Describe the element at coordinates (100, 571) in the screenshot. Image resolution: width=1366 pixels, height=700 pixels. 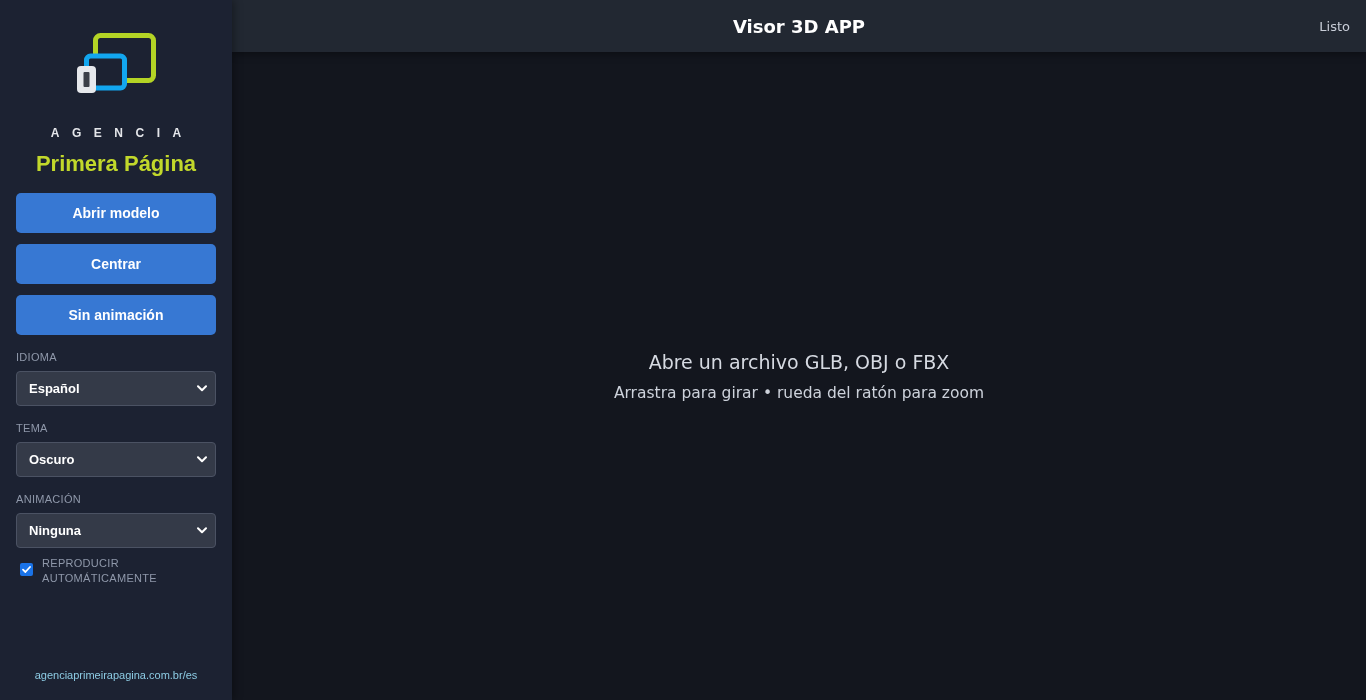
I see `autoplay-label: REPRODUCIR AUTOMÁTICAMENTE` at that location.